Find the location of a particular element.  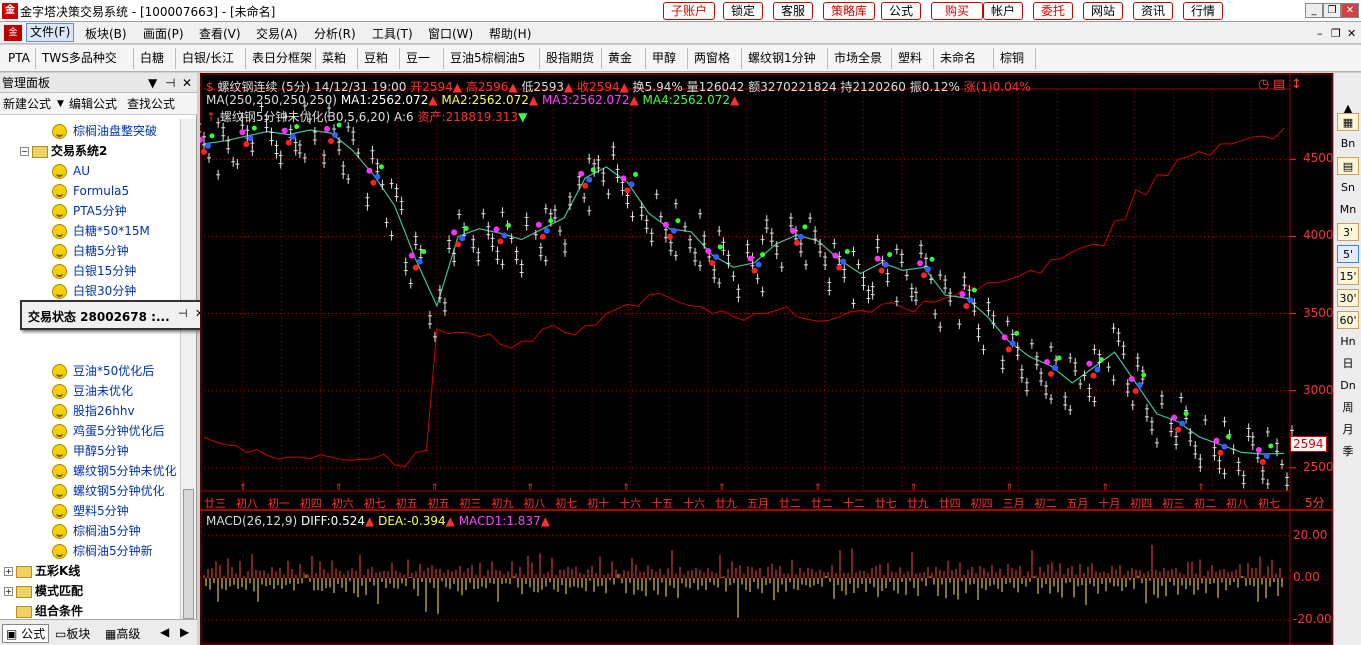

workspace-tab-2: 白糖 is located at coordinates (155, 58).